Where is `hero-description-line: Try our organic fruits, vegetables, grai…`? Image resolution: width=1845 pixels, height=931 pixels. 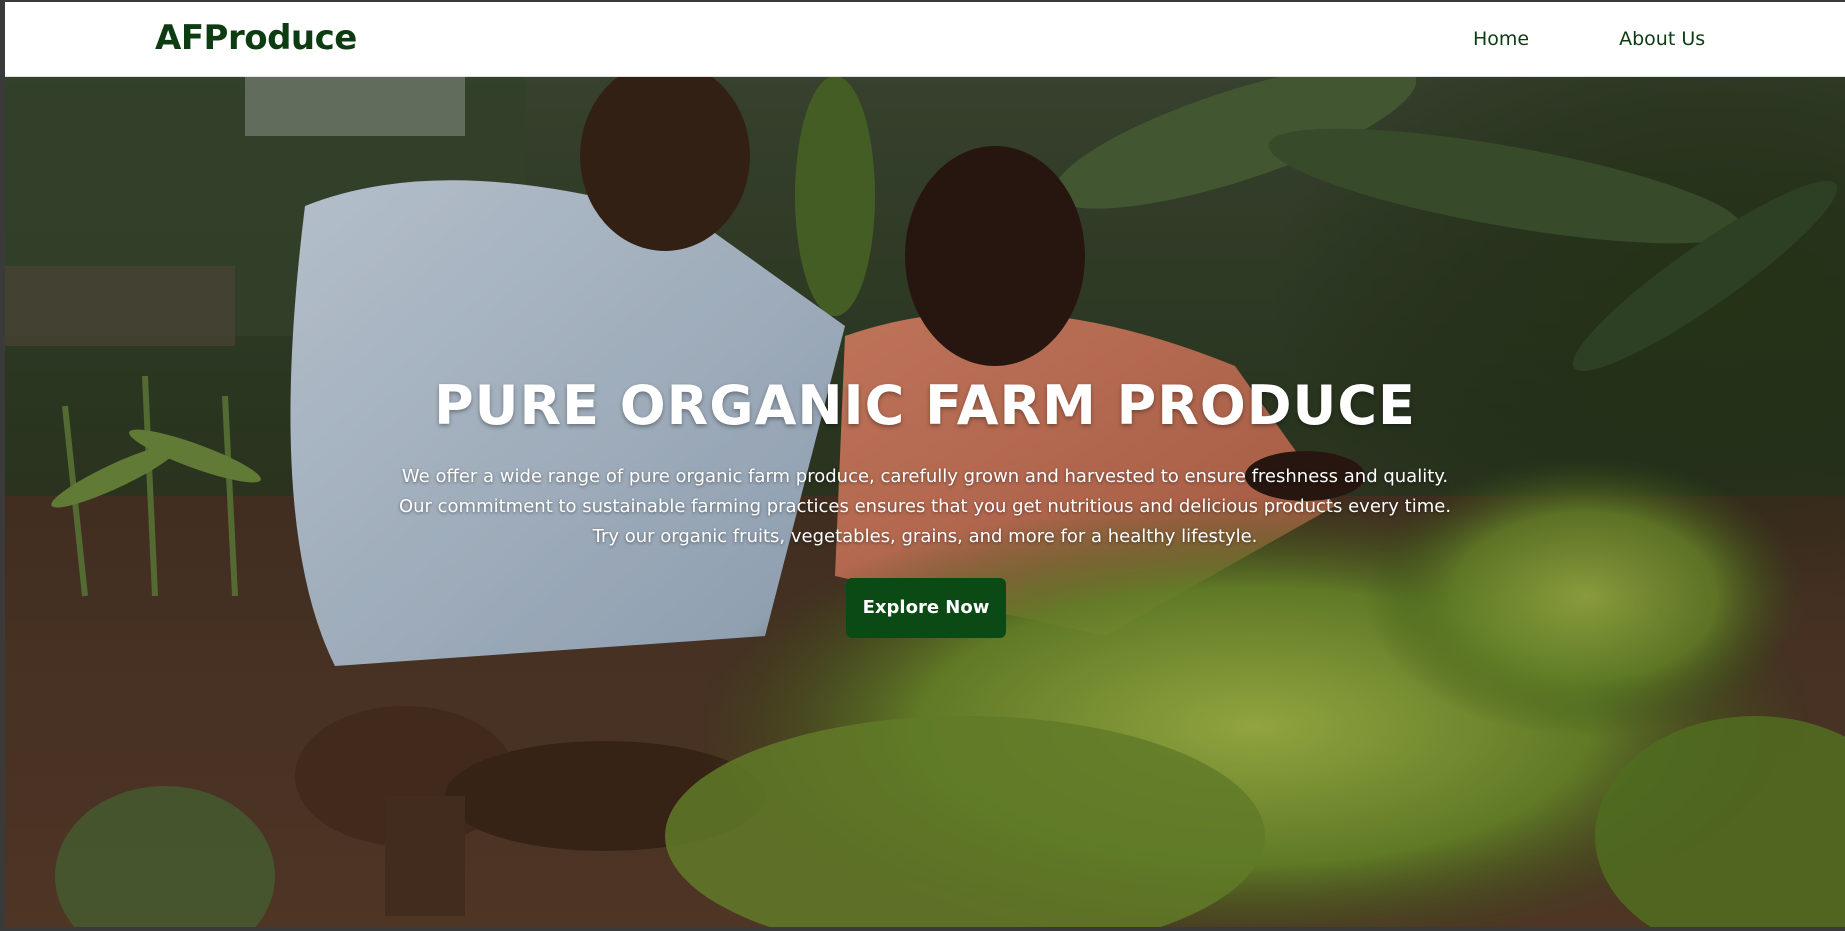
hero-description-line: Try our organic fruits, vegetables, grai… is located at coordinates (925, 536).